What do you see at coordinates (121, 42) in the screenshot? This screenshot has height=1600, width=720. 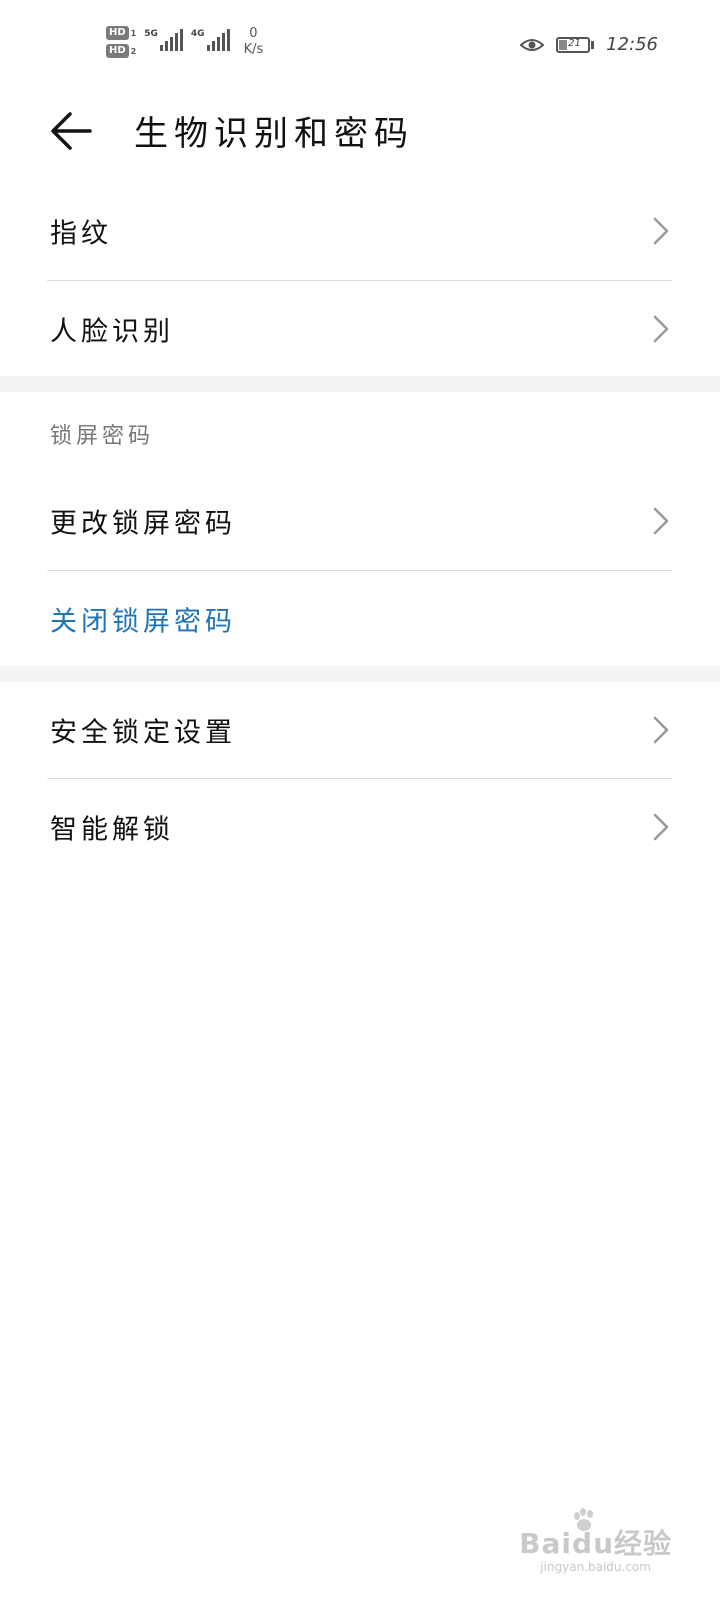 I see `sim-indicators: HD 1 HD 2` at bounding box center [121, 42].